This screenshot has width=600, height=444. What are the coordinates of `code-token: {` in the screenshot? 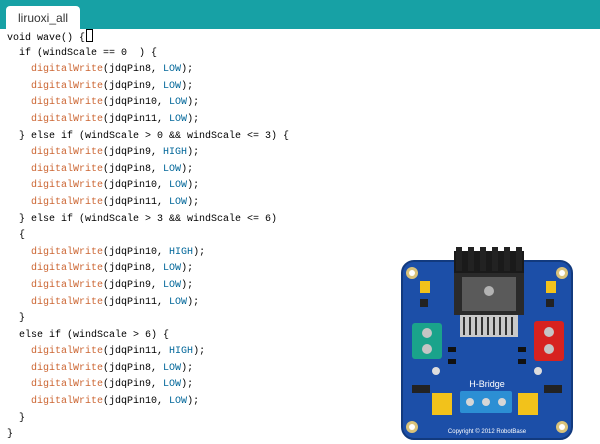 It's located at (22, 236).